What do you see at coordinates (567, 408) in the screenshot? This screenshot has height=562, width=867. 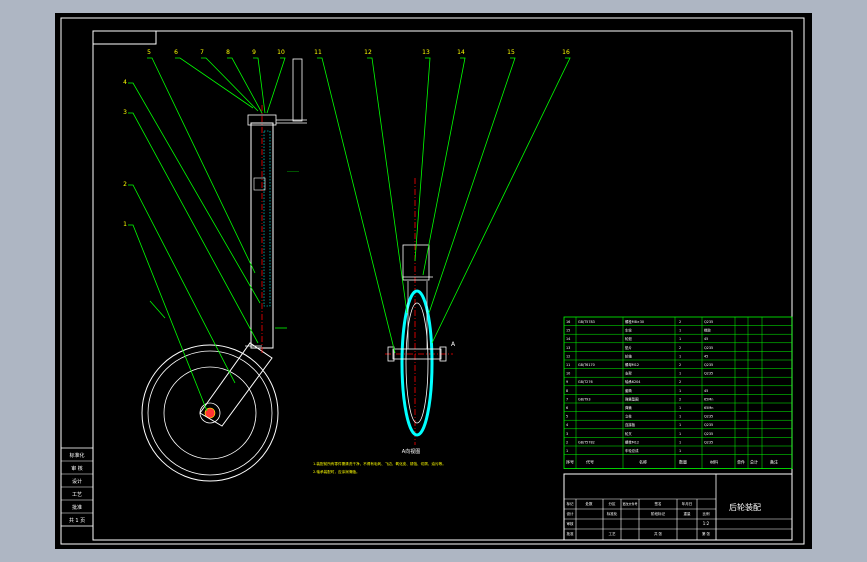 I see `bom-no: 6` at bounding box center [567, 408].